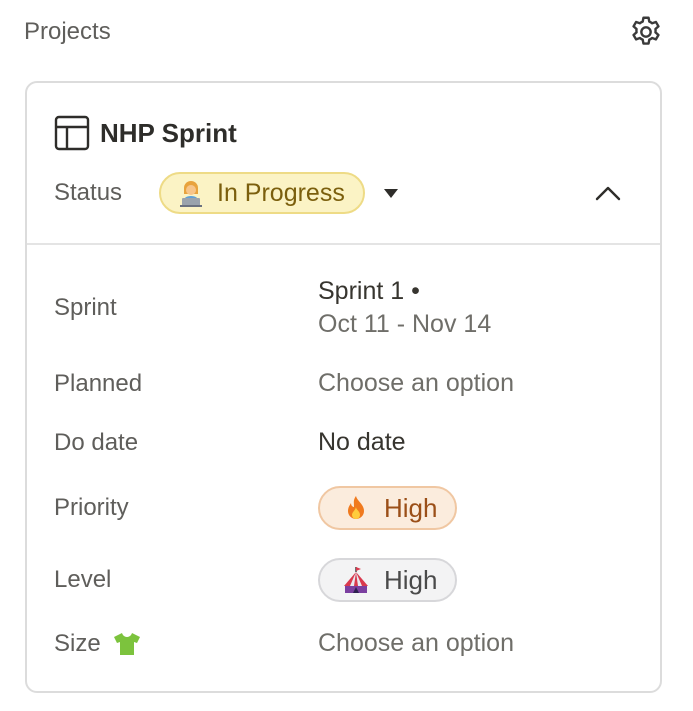 This screenshot has height=711, width=693. I want to click on property-size: Size Choose an option, so click(347, 643).